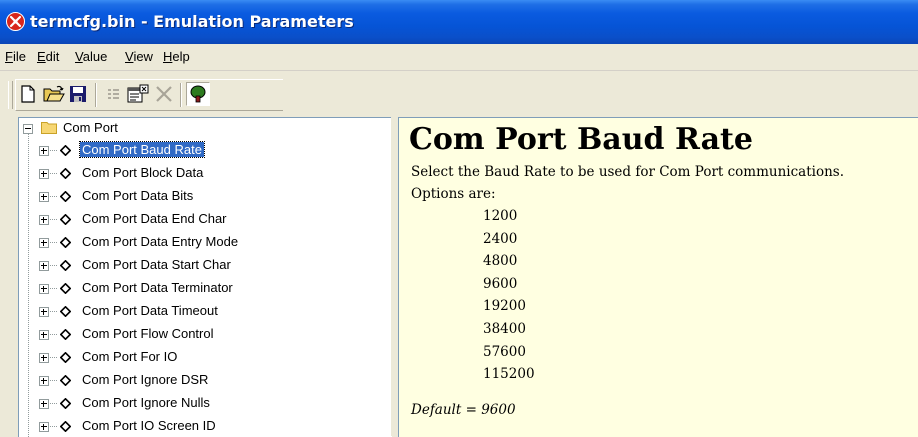  What do you see at coordinates (504, 306) in the screenshot?
I see `baud-option: 19200` at bounding box center [504, 306].